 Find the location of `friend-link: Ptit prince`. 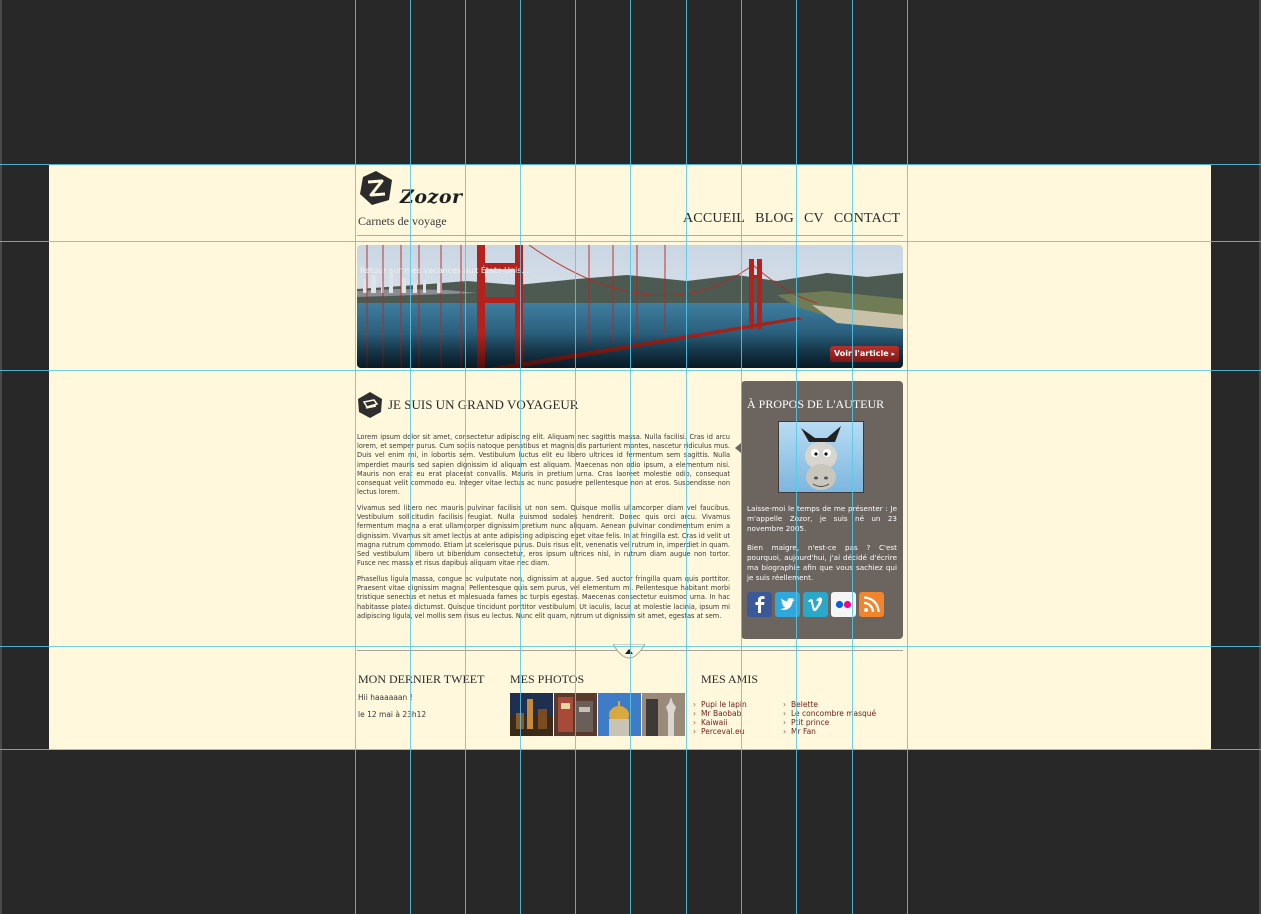

friend-link: Ptit prince is located at coordinates (806, 722).